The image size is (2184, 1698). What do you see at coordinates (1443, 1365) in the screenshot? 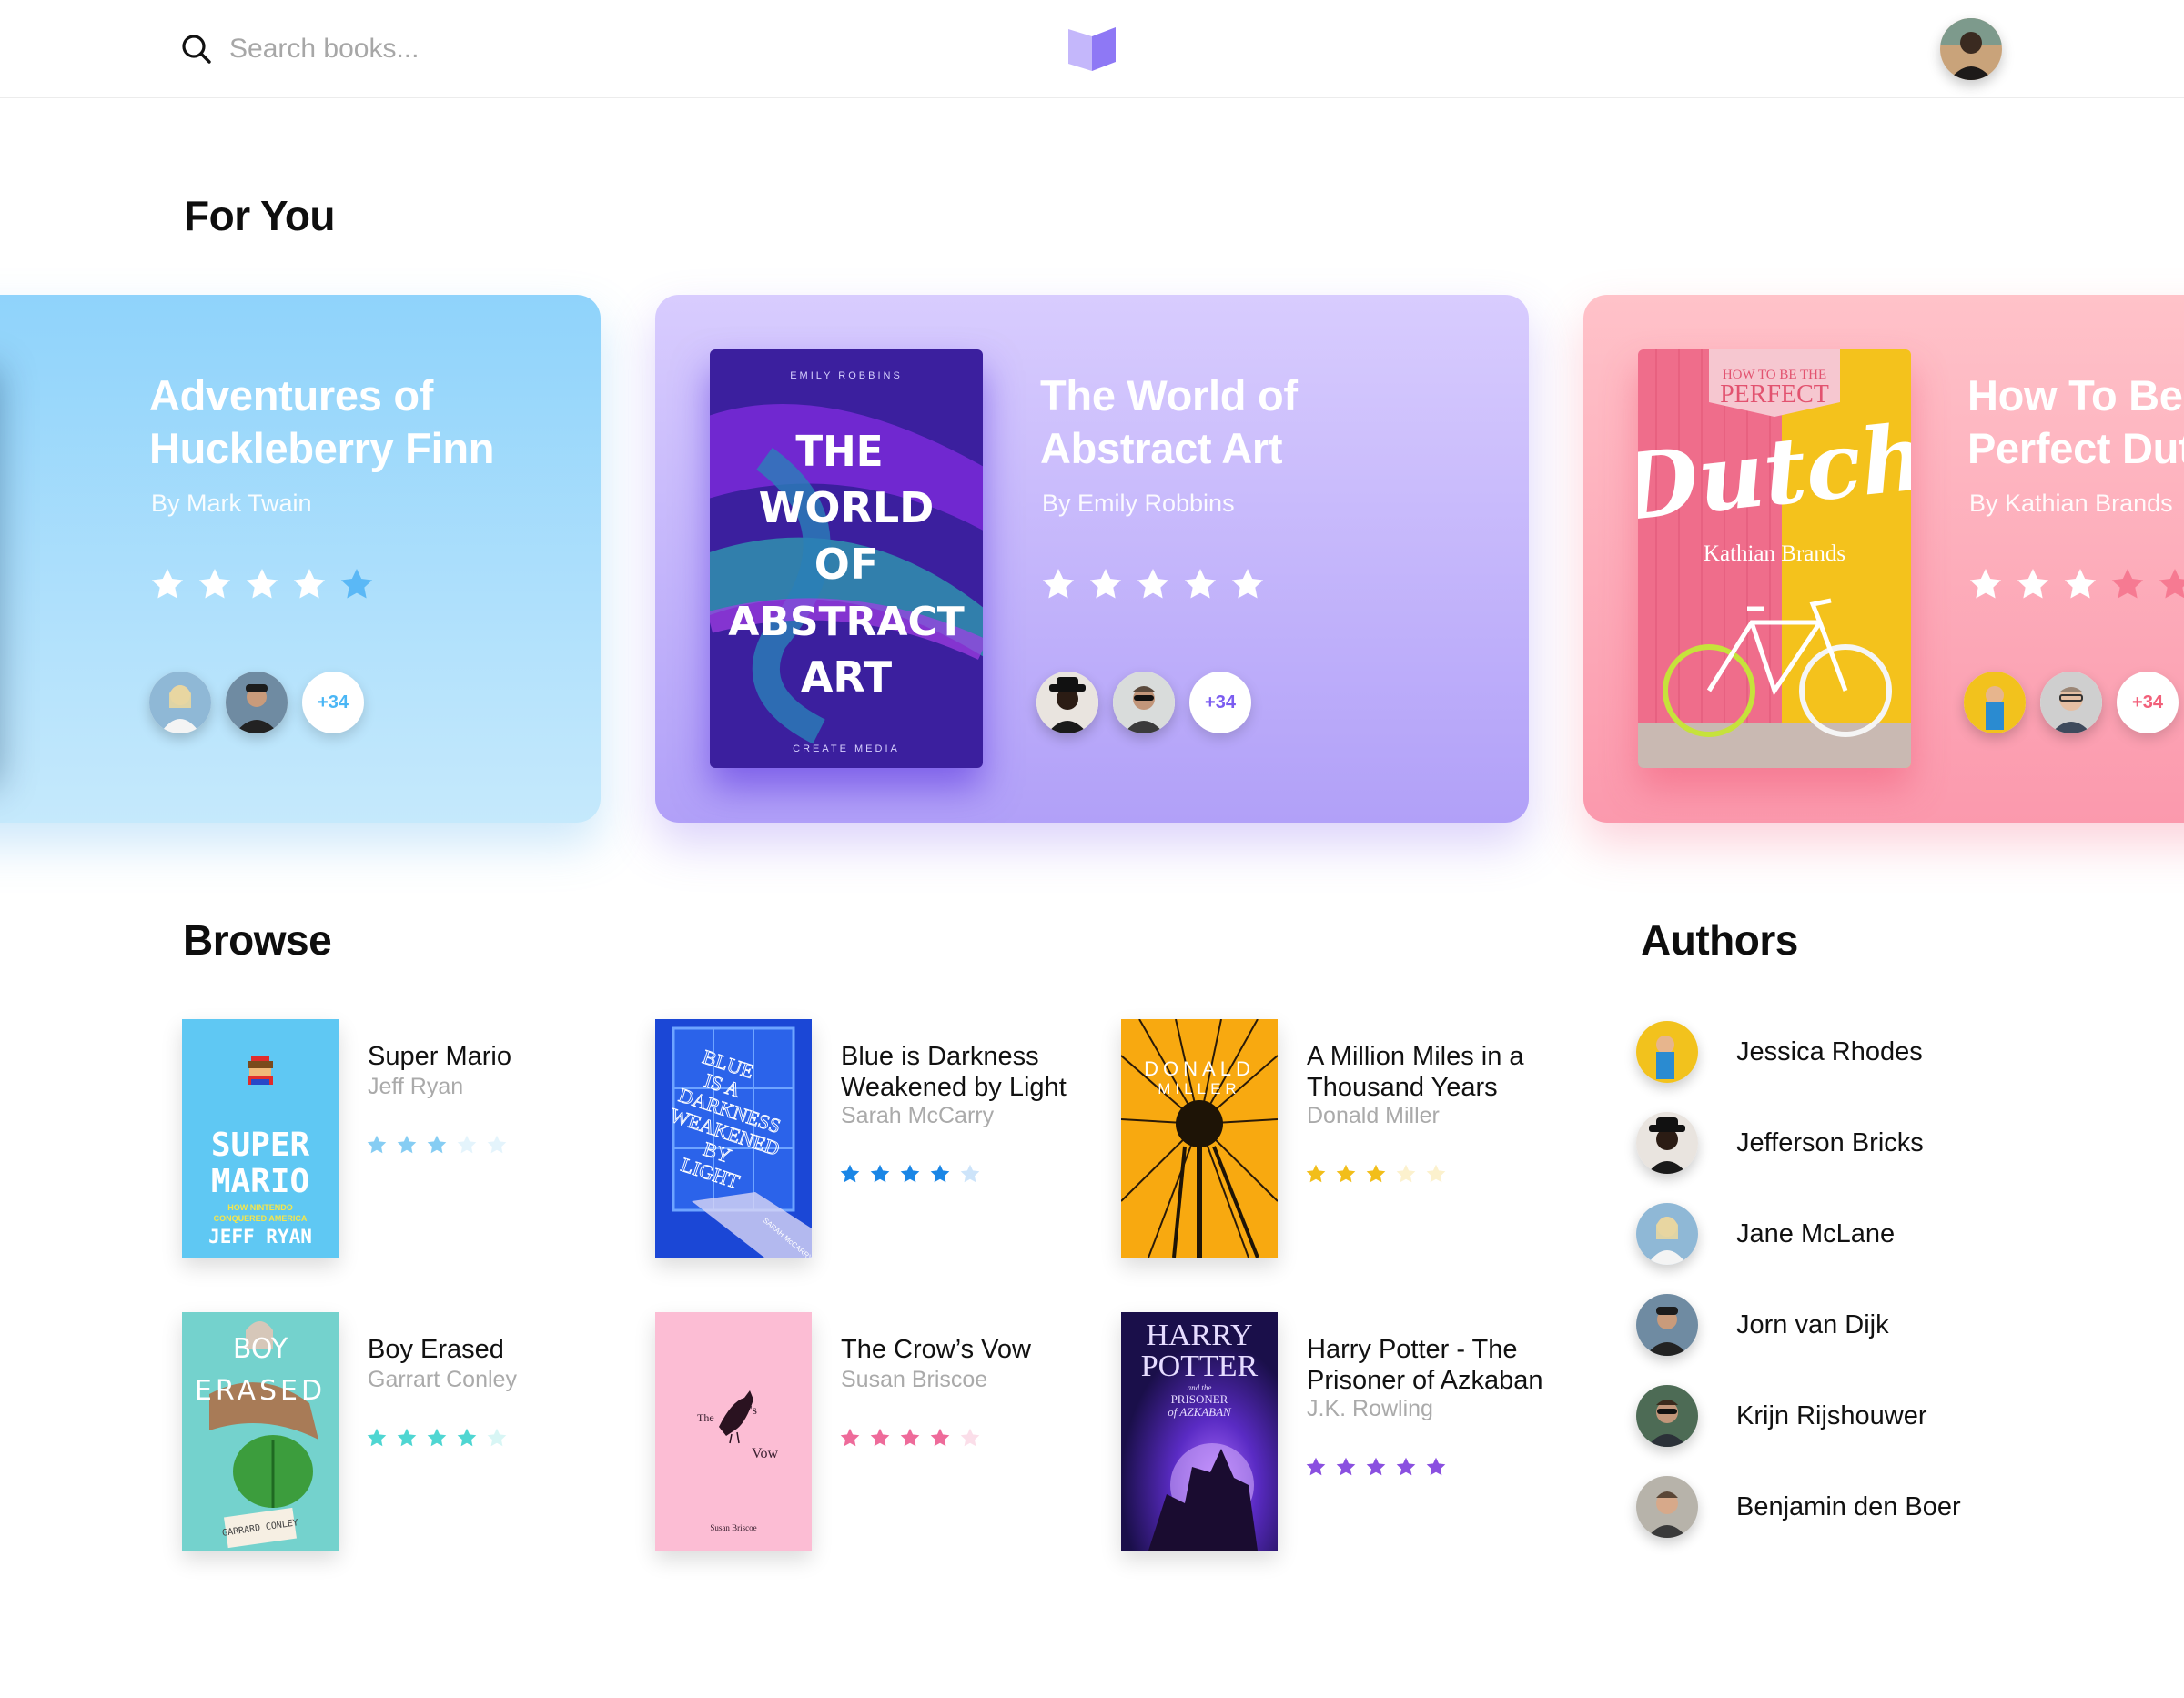
I see `book-title: Harry Potter - The Prisoner of Azkaban` at bounding box center [1443, 1365].